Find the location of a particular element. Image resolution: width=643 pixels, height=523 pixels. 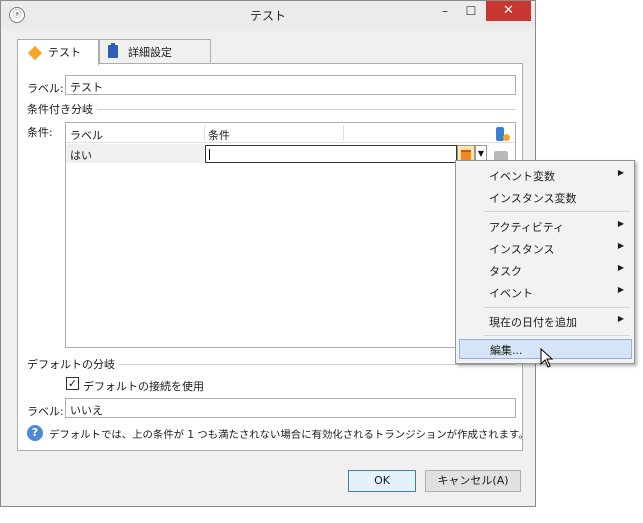

menu-item-event-variables: イベント変数 ▶ is located at coordinates (545, 175).